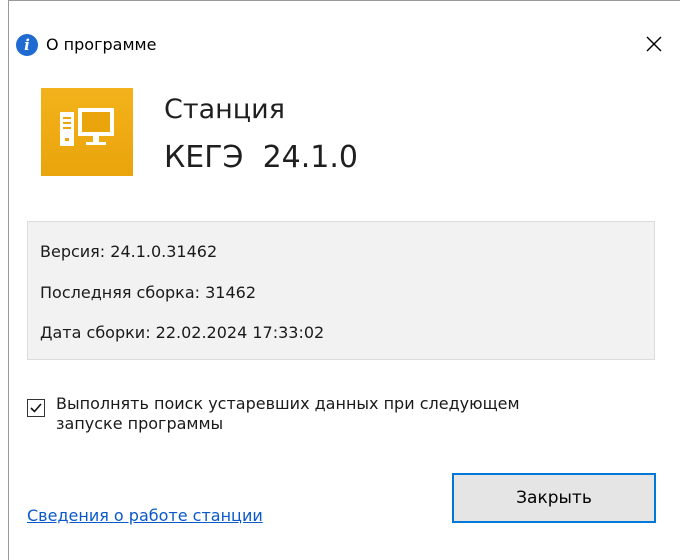 The width and height of the screenshot is (680, 560). What do you see at coordinates (224, 109) in the screenshot?
I see `product-name: Станция` at bounding box center [224, 109].